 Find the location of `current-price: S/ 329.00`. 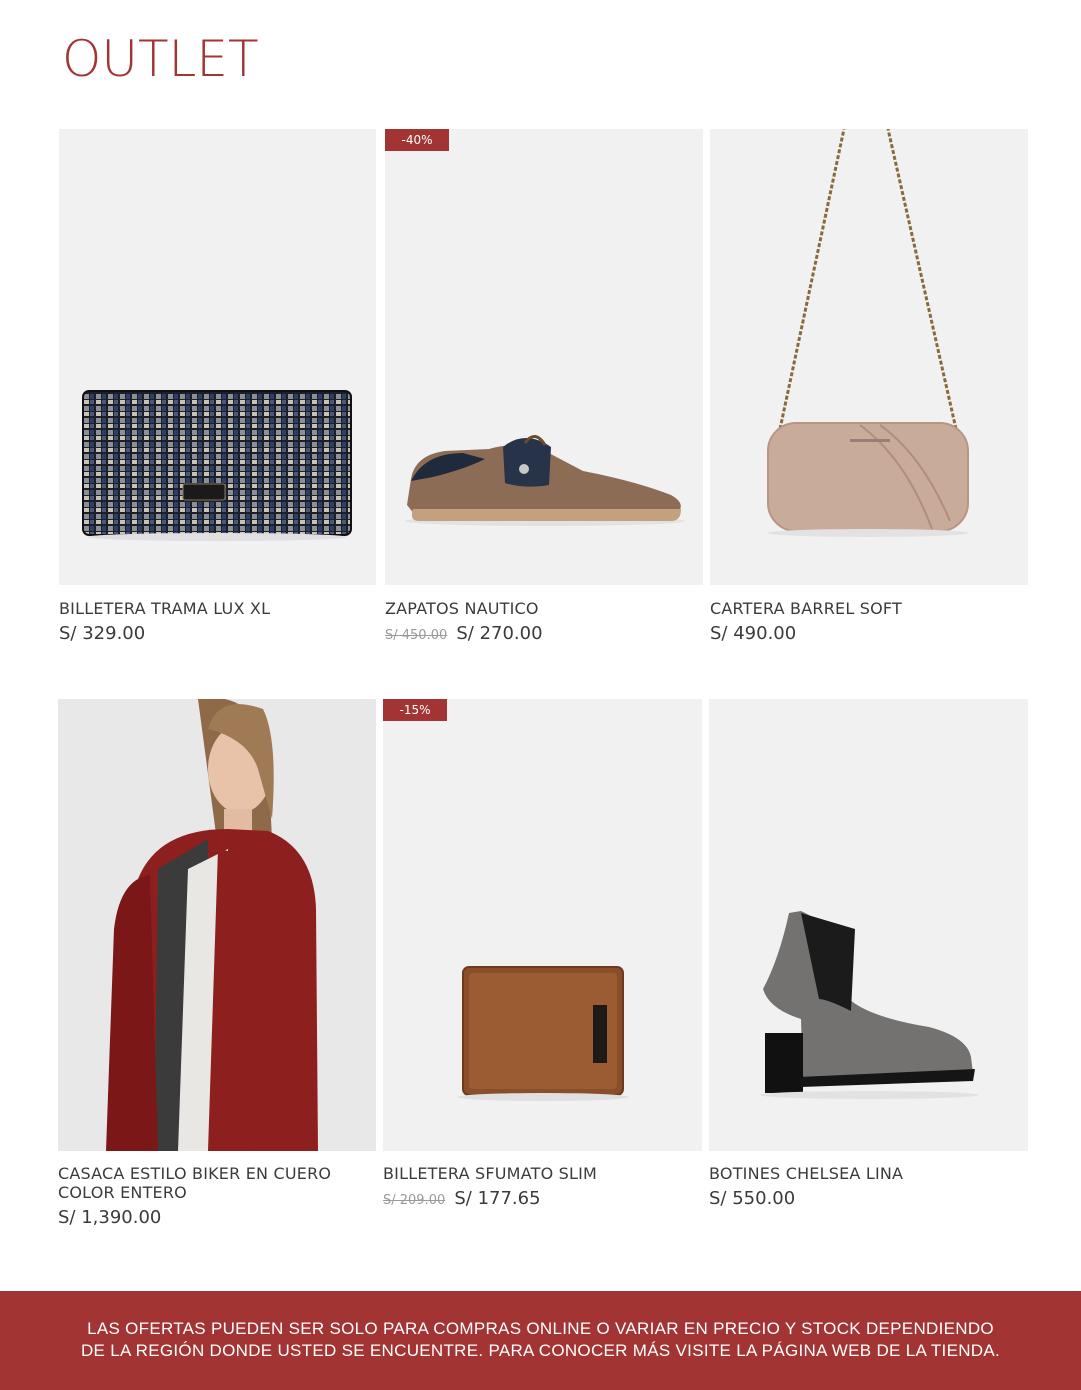

current-price: S/ 329.00 is located at coordinates (102, 633).